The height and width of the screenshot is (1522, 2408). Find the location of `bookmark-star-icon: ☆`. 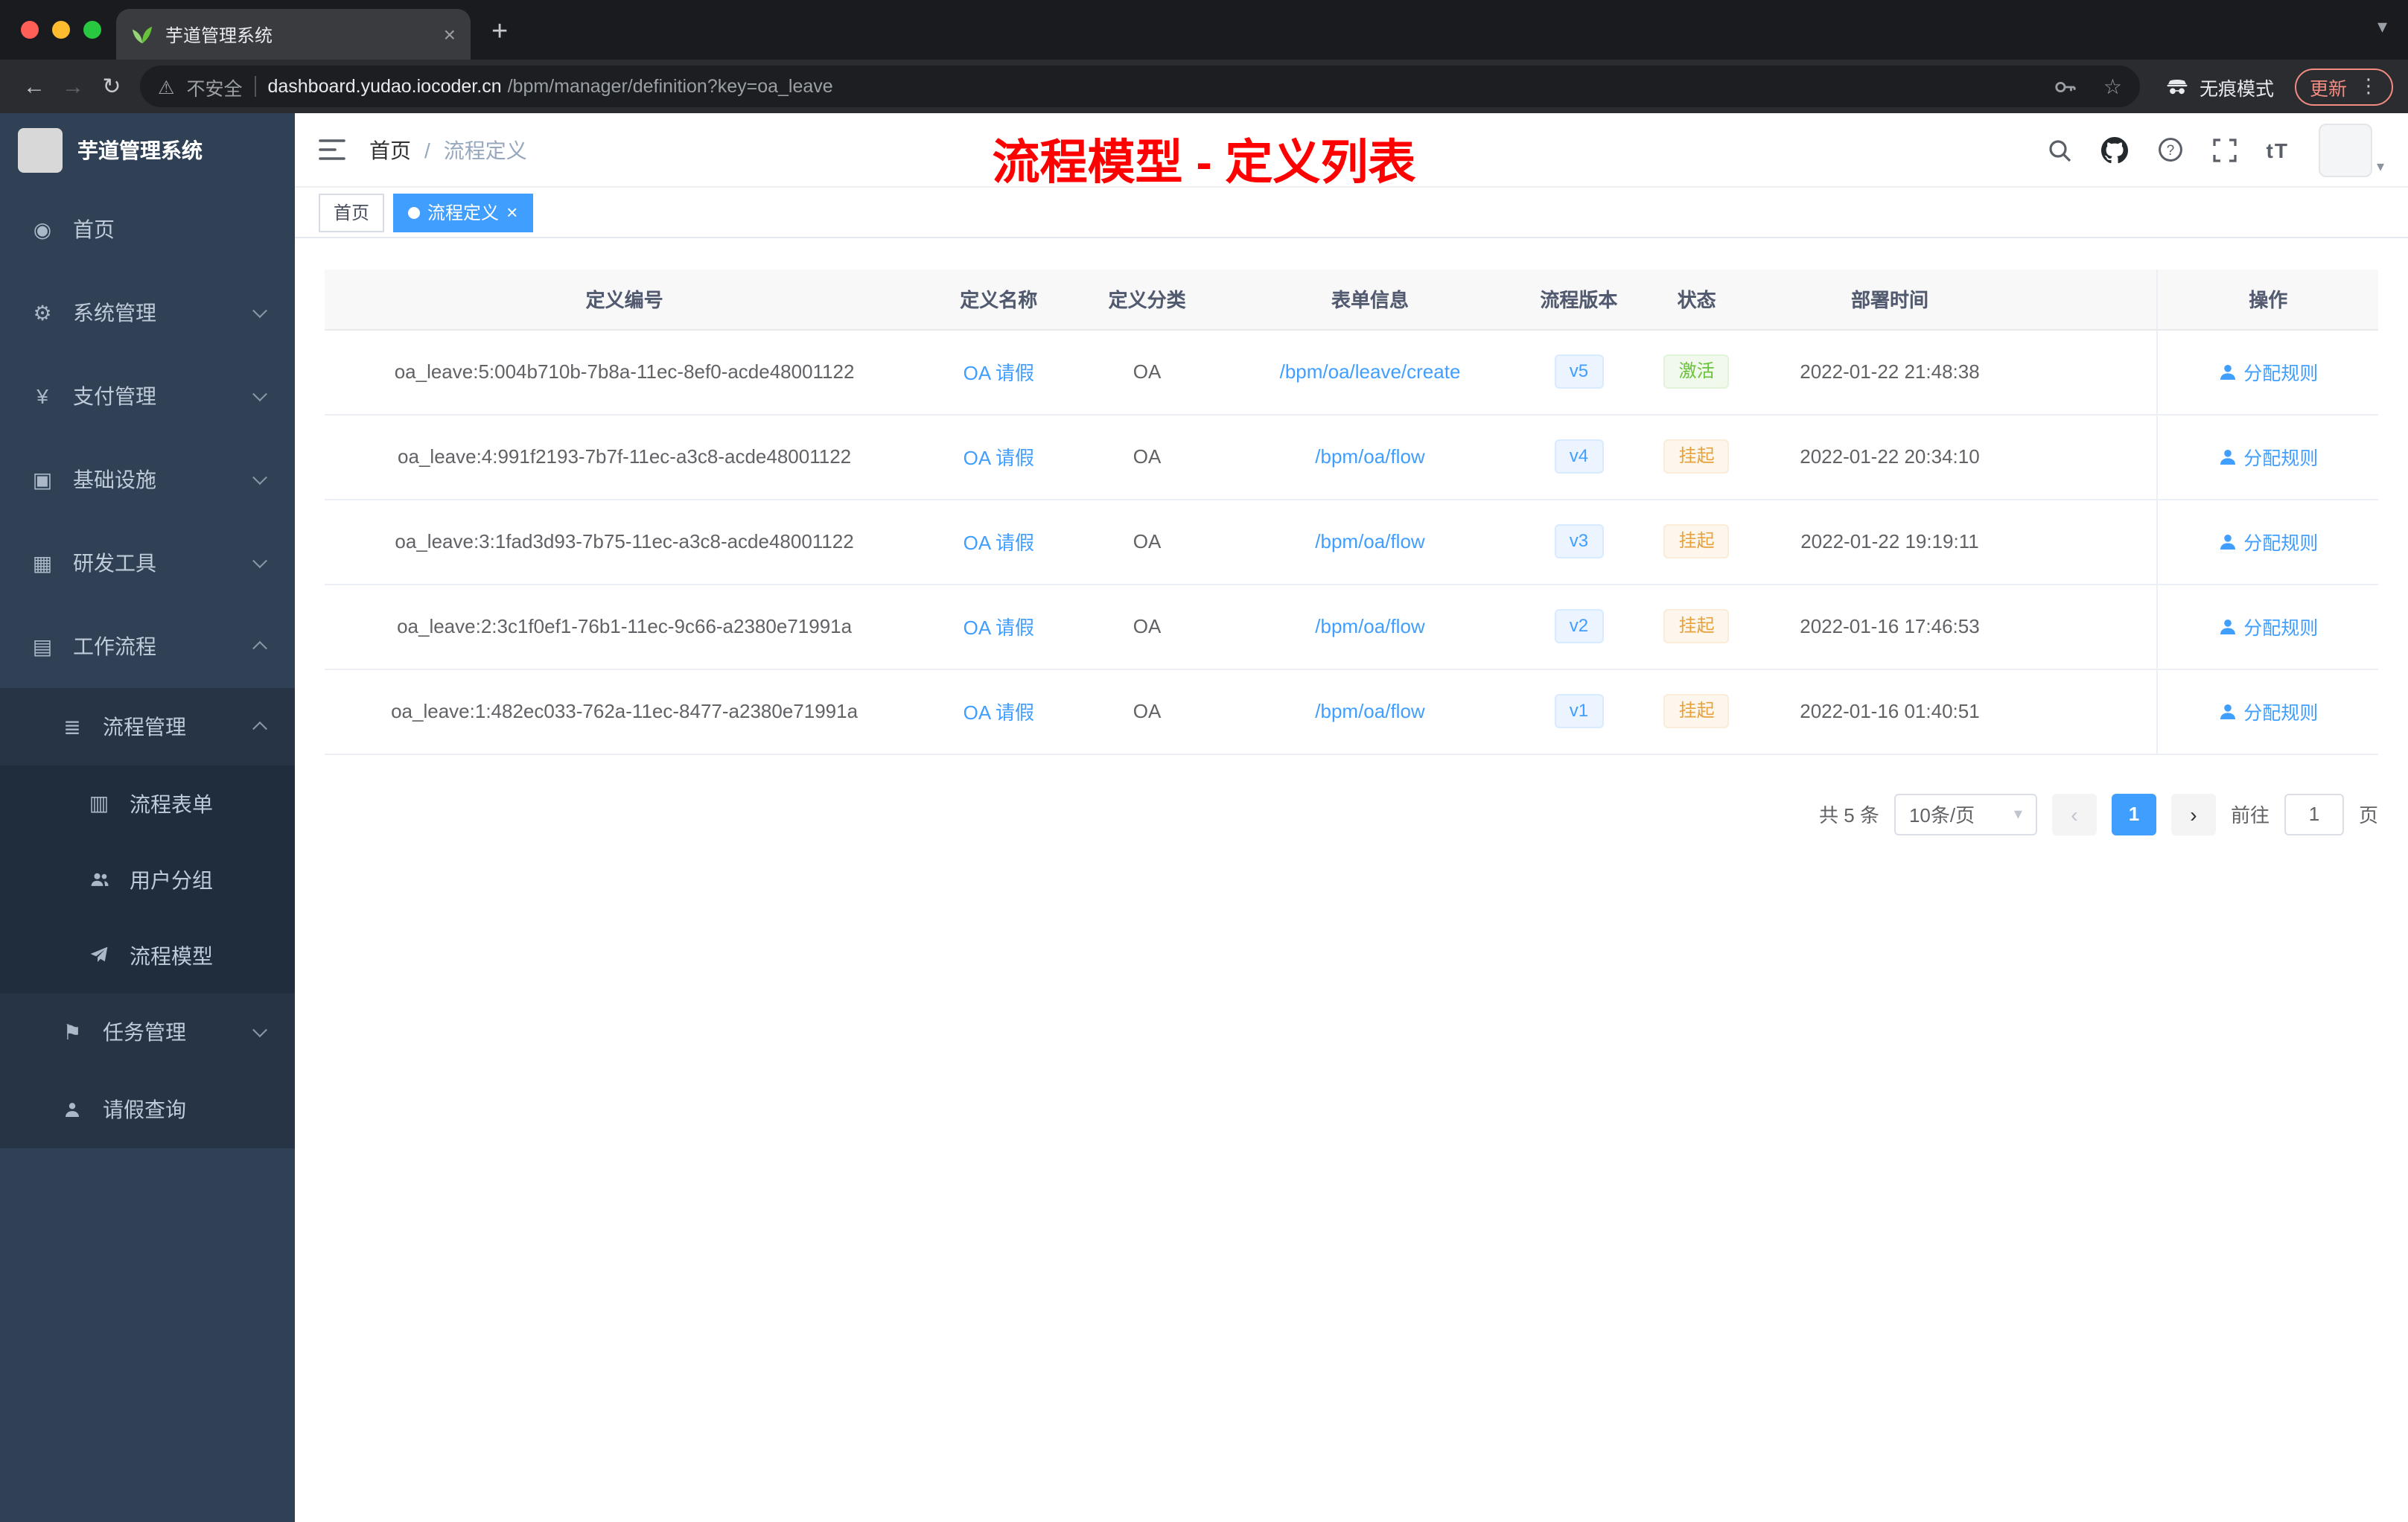

bookmark-star-icon: ☆ is located at coordinates (2112, 86).